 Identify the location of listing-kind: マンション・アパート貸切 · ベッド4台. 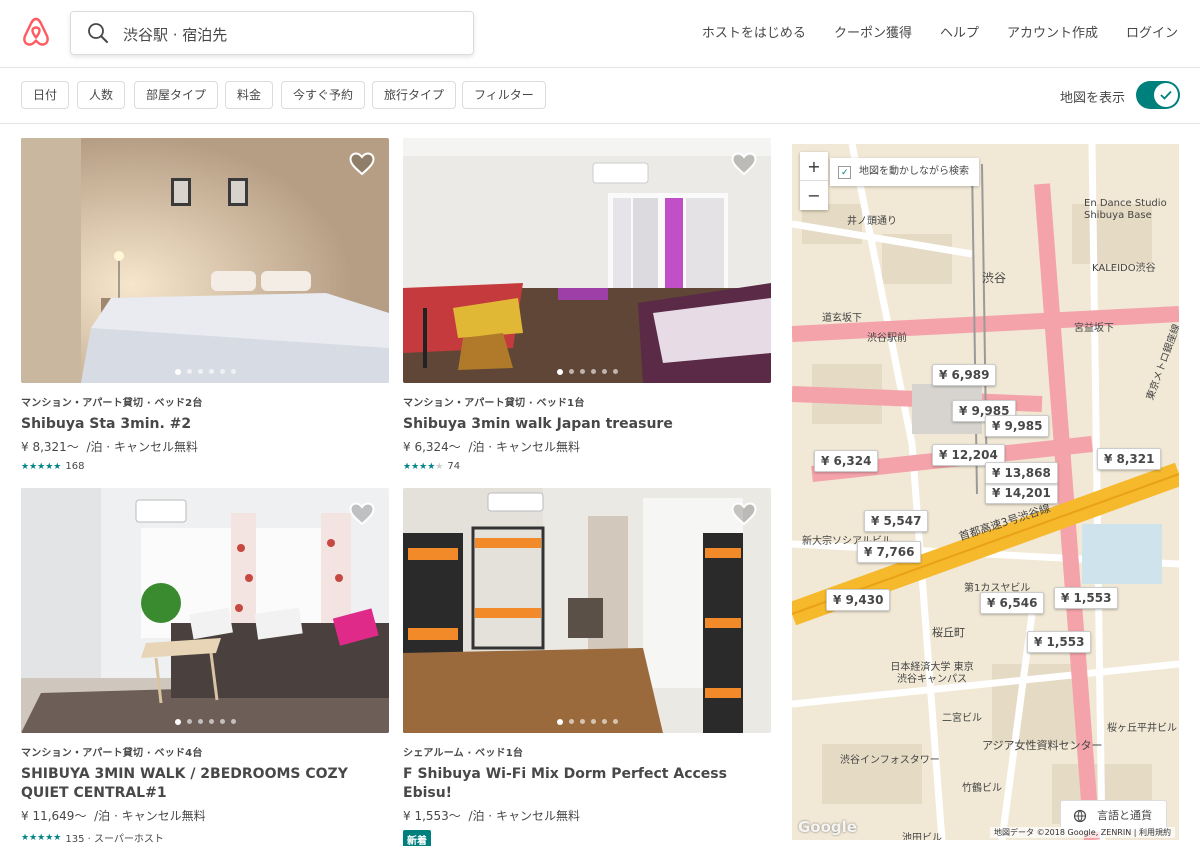
(112, 753).